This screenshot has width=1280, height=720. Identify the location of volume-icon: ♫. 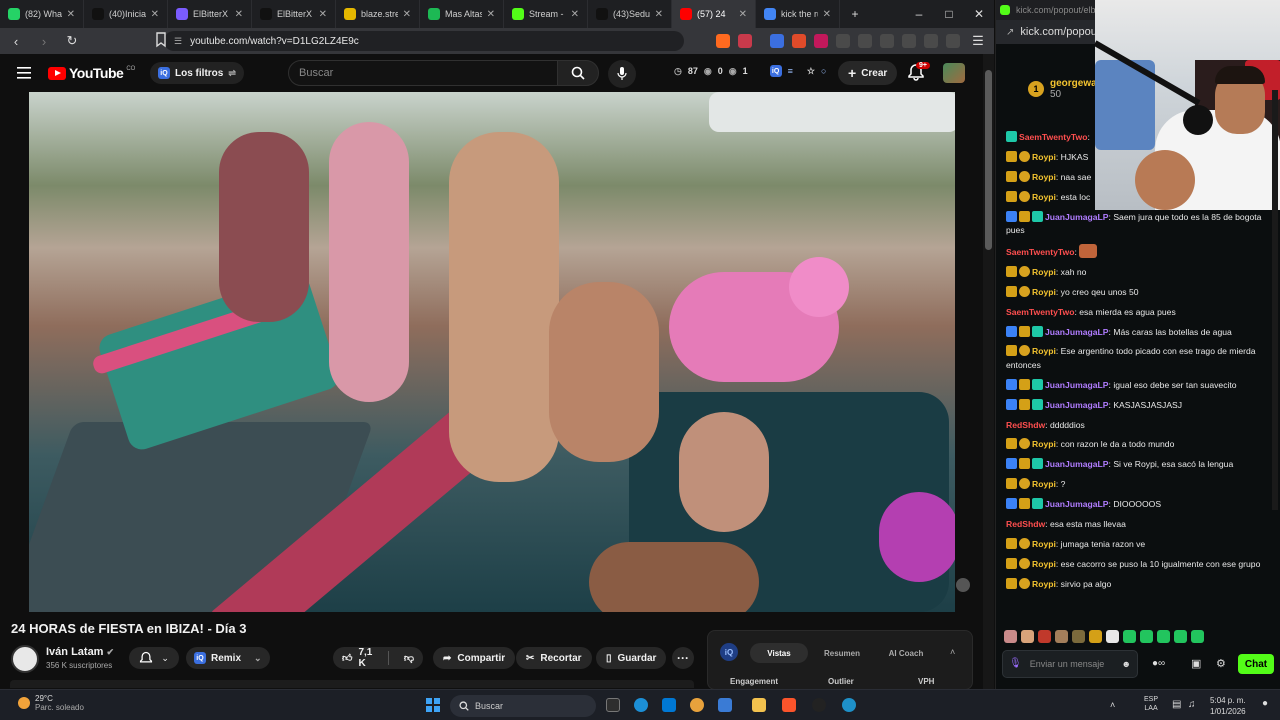
(1192, 704).